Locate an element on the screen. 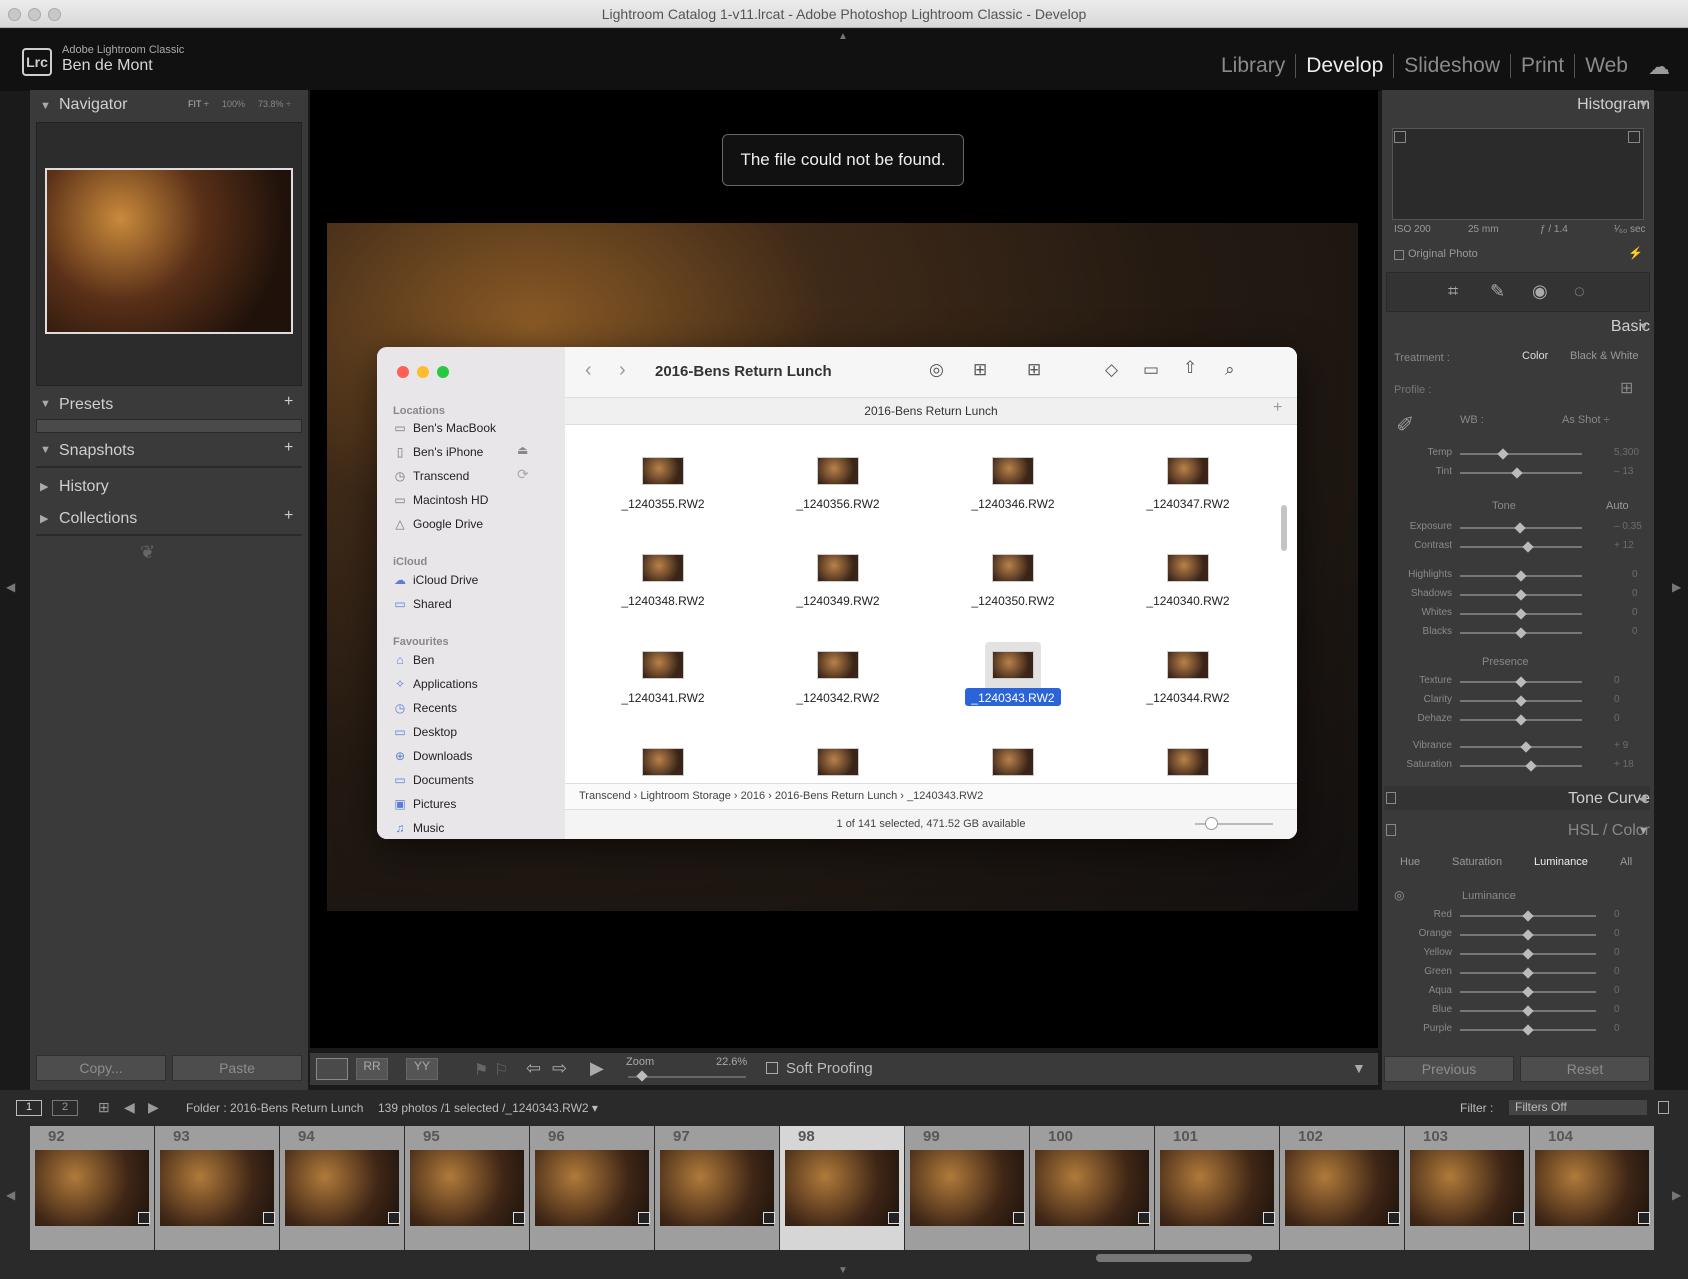  hsl-toggle is located at coordinates (1391, 830).